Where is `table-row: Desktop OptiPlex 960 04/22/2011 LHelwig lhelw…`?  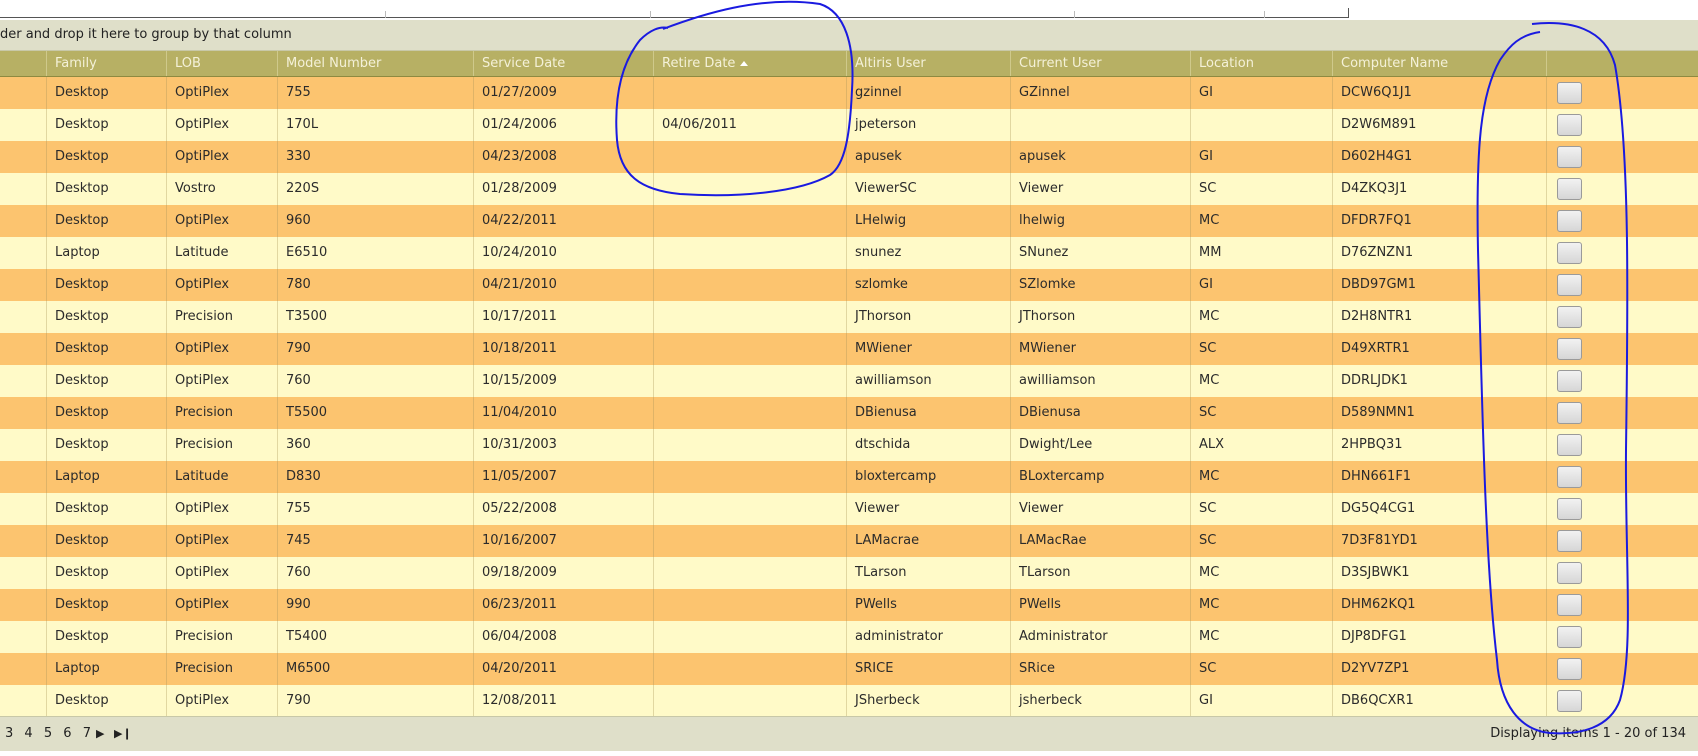 table-row: Desktop OptiPlex 960 04/22/2011 LHelwig lhelw… is located at coordinates (849, 221).